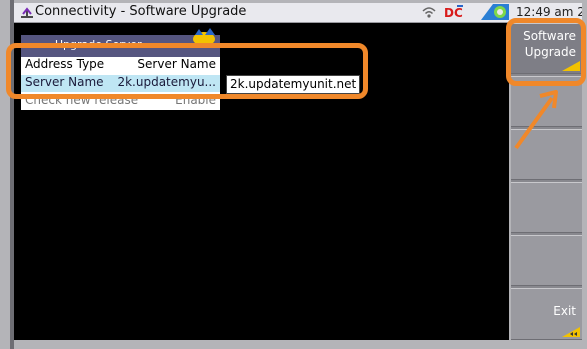 Image resolution: width=587 pixels, height=349 pixels. Describe the element at coordinates (546, 52) in the screenshot. I see `button-highlight-annotation` at that location.